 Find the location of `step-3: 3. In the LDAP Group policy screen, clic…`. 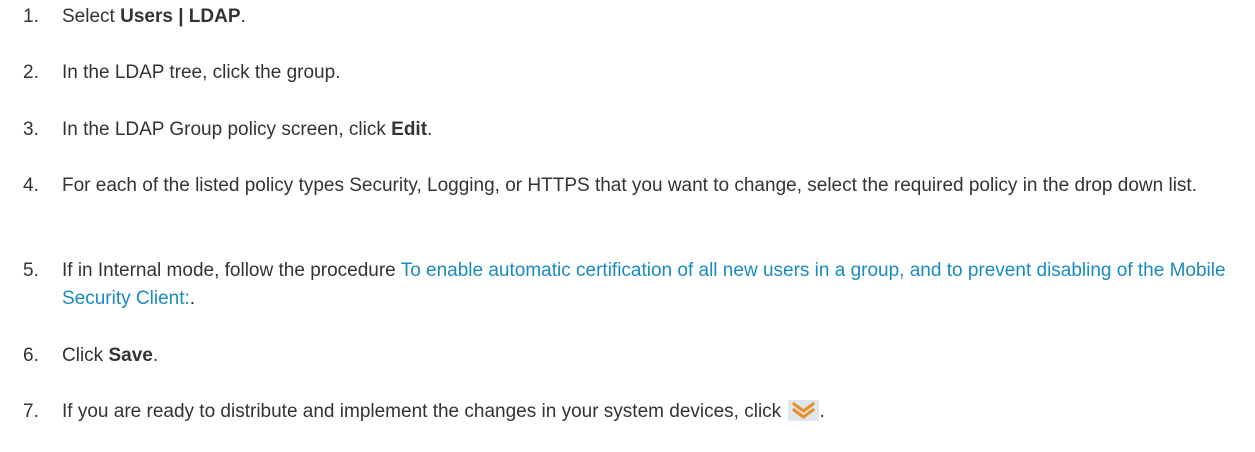

step-3: 3. In the LDAP Group policy screen, clic… is located at coordinates (617, 130).